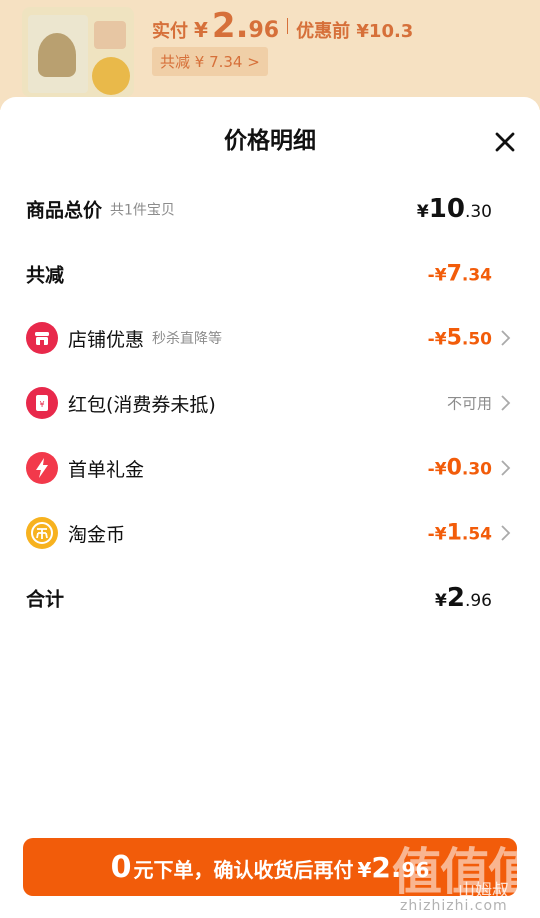 The height and width of the screenshot is (918, 540). What do you see at coordinates (210, 61) in the screenshot?
I see `saved-amount-badge: 共减 ¥ 7.34 >` at bounding box center [210, 61].